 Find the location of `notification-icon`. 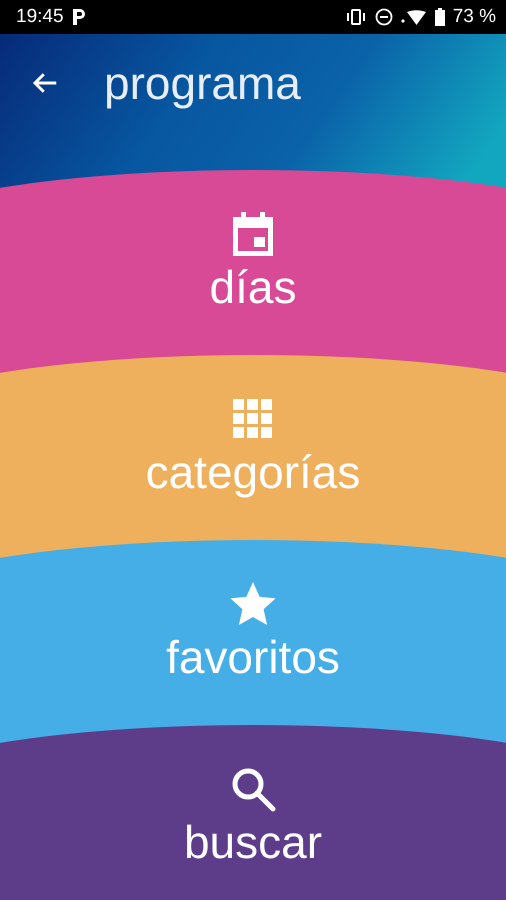

notification-icon is located at coordinates (79, 17).